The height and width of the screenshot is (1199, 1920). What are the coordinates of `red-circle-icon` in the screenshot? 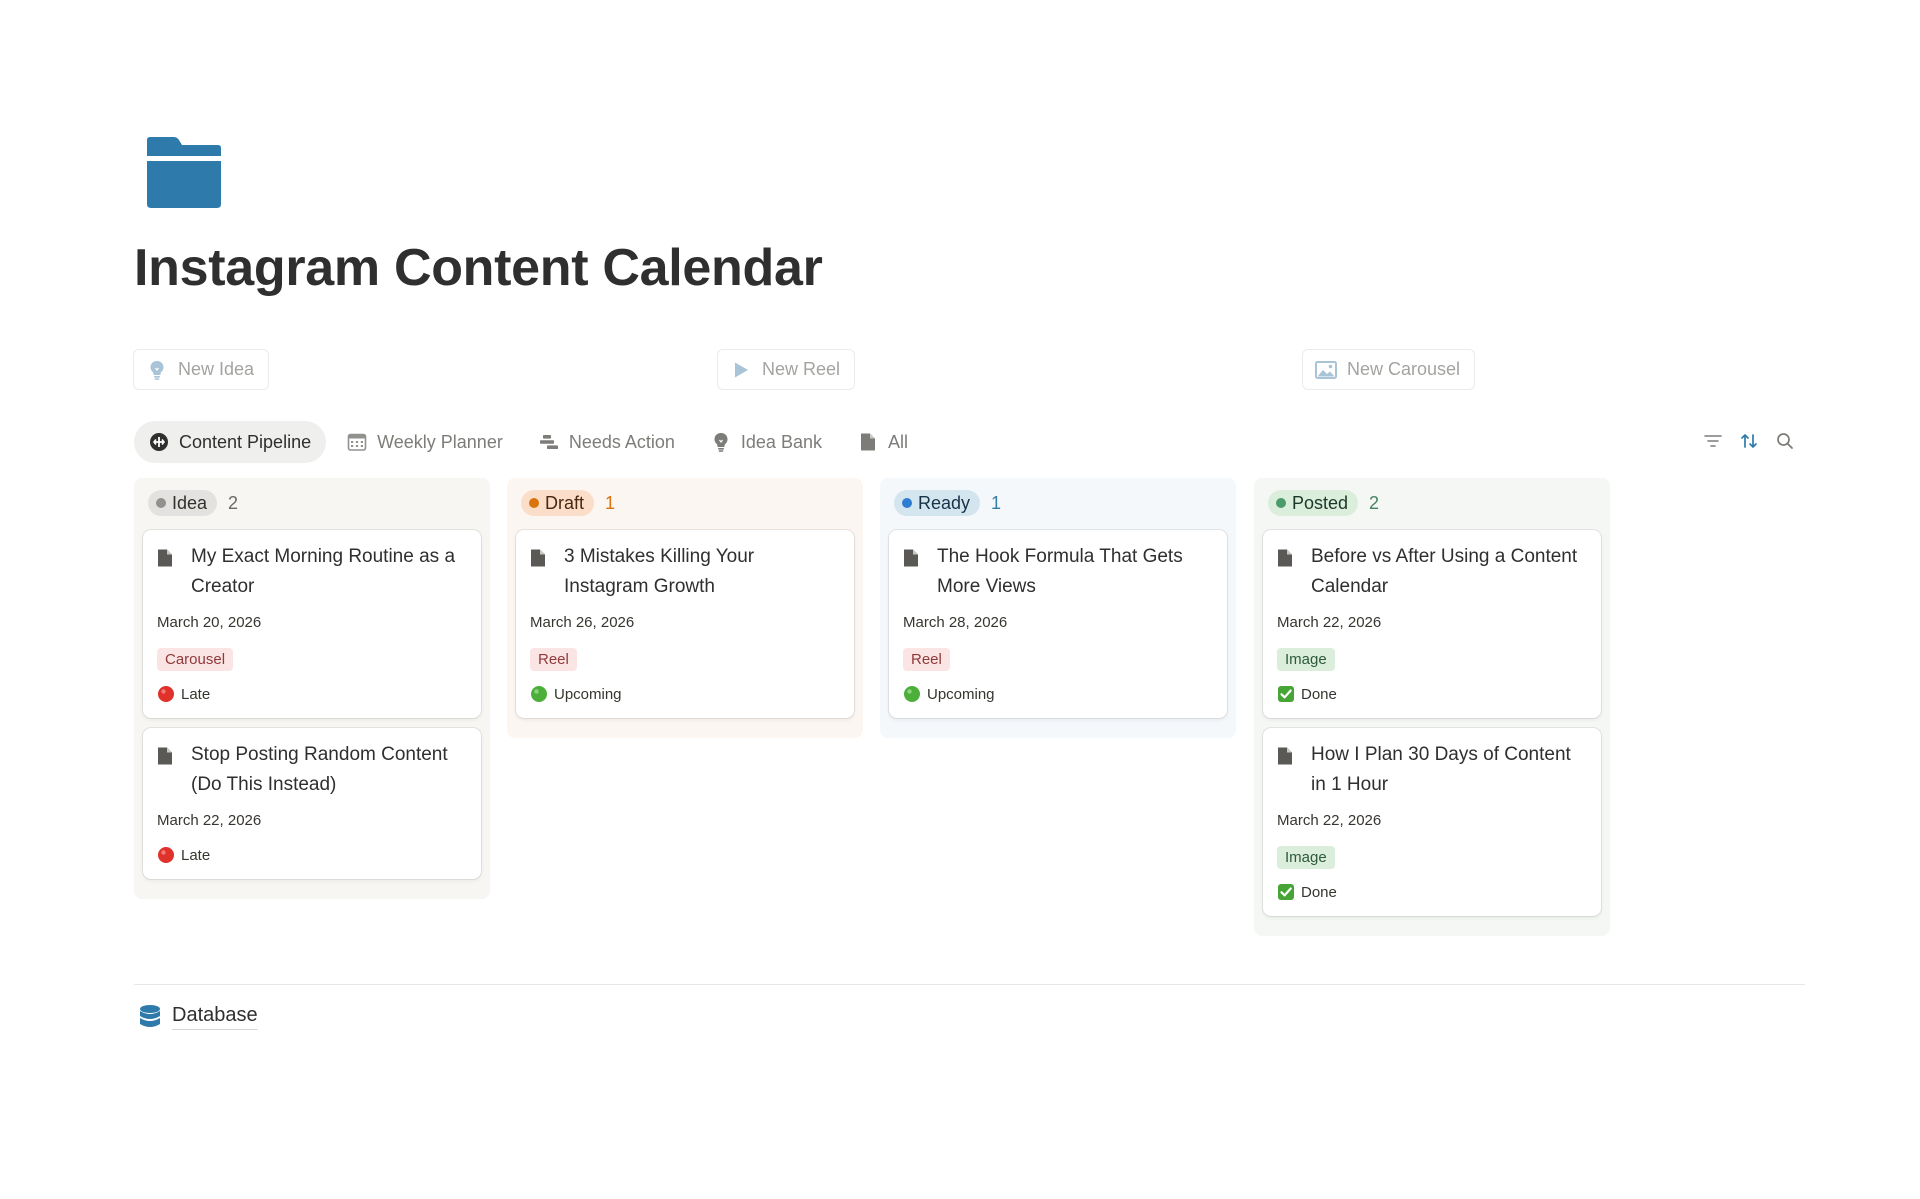 It's located at (166, 855).